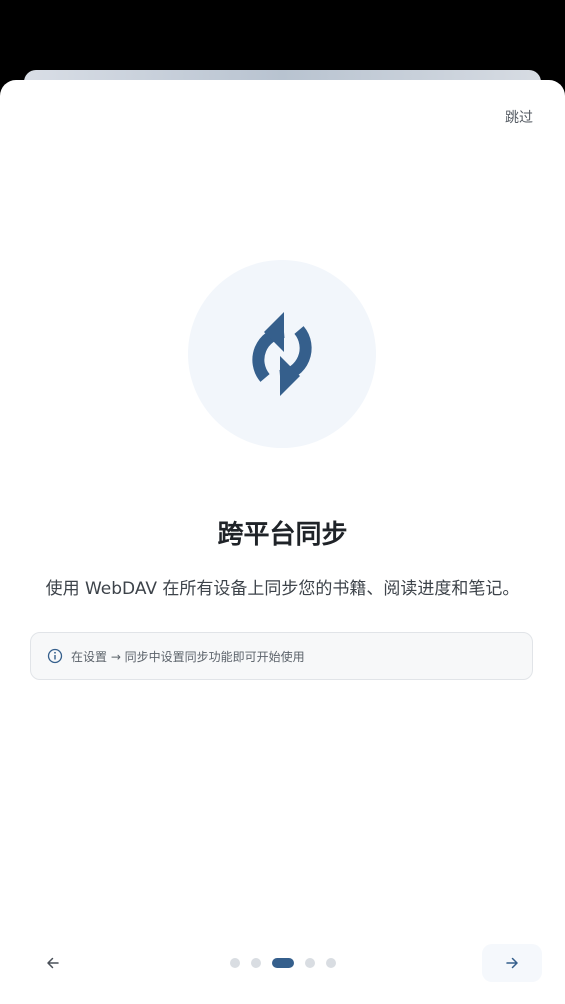  What do you see at coordinates (282, 589) in the screenshot?
I see `page-description: 使用 WebDAV 在所有设备上同步您的书籍、阅读进度和笔记。` at bounding box center [282, 589].